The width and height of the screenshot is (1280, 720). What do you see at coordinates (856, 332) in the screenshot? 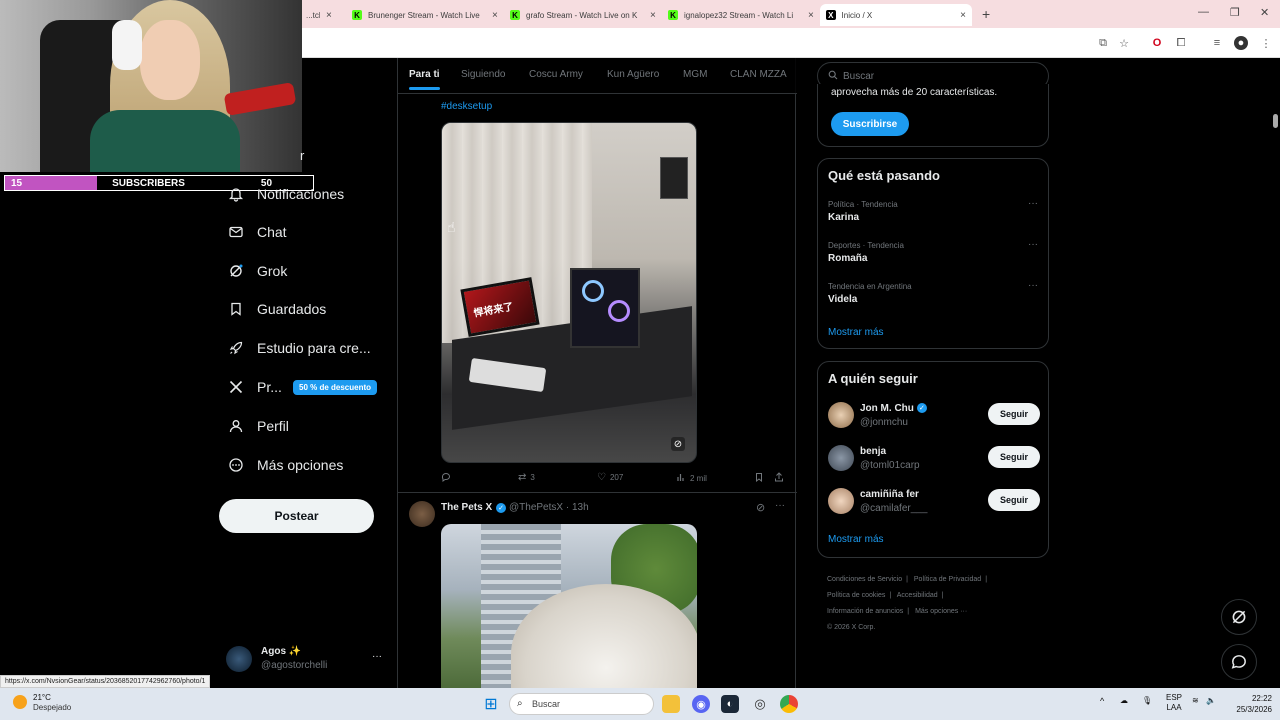
I see `show-more-trends-link: Mostrar más` at bounding box center [856, 332].